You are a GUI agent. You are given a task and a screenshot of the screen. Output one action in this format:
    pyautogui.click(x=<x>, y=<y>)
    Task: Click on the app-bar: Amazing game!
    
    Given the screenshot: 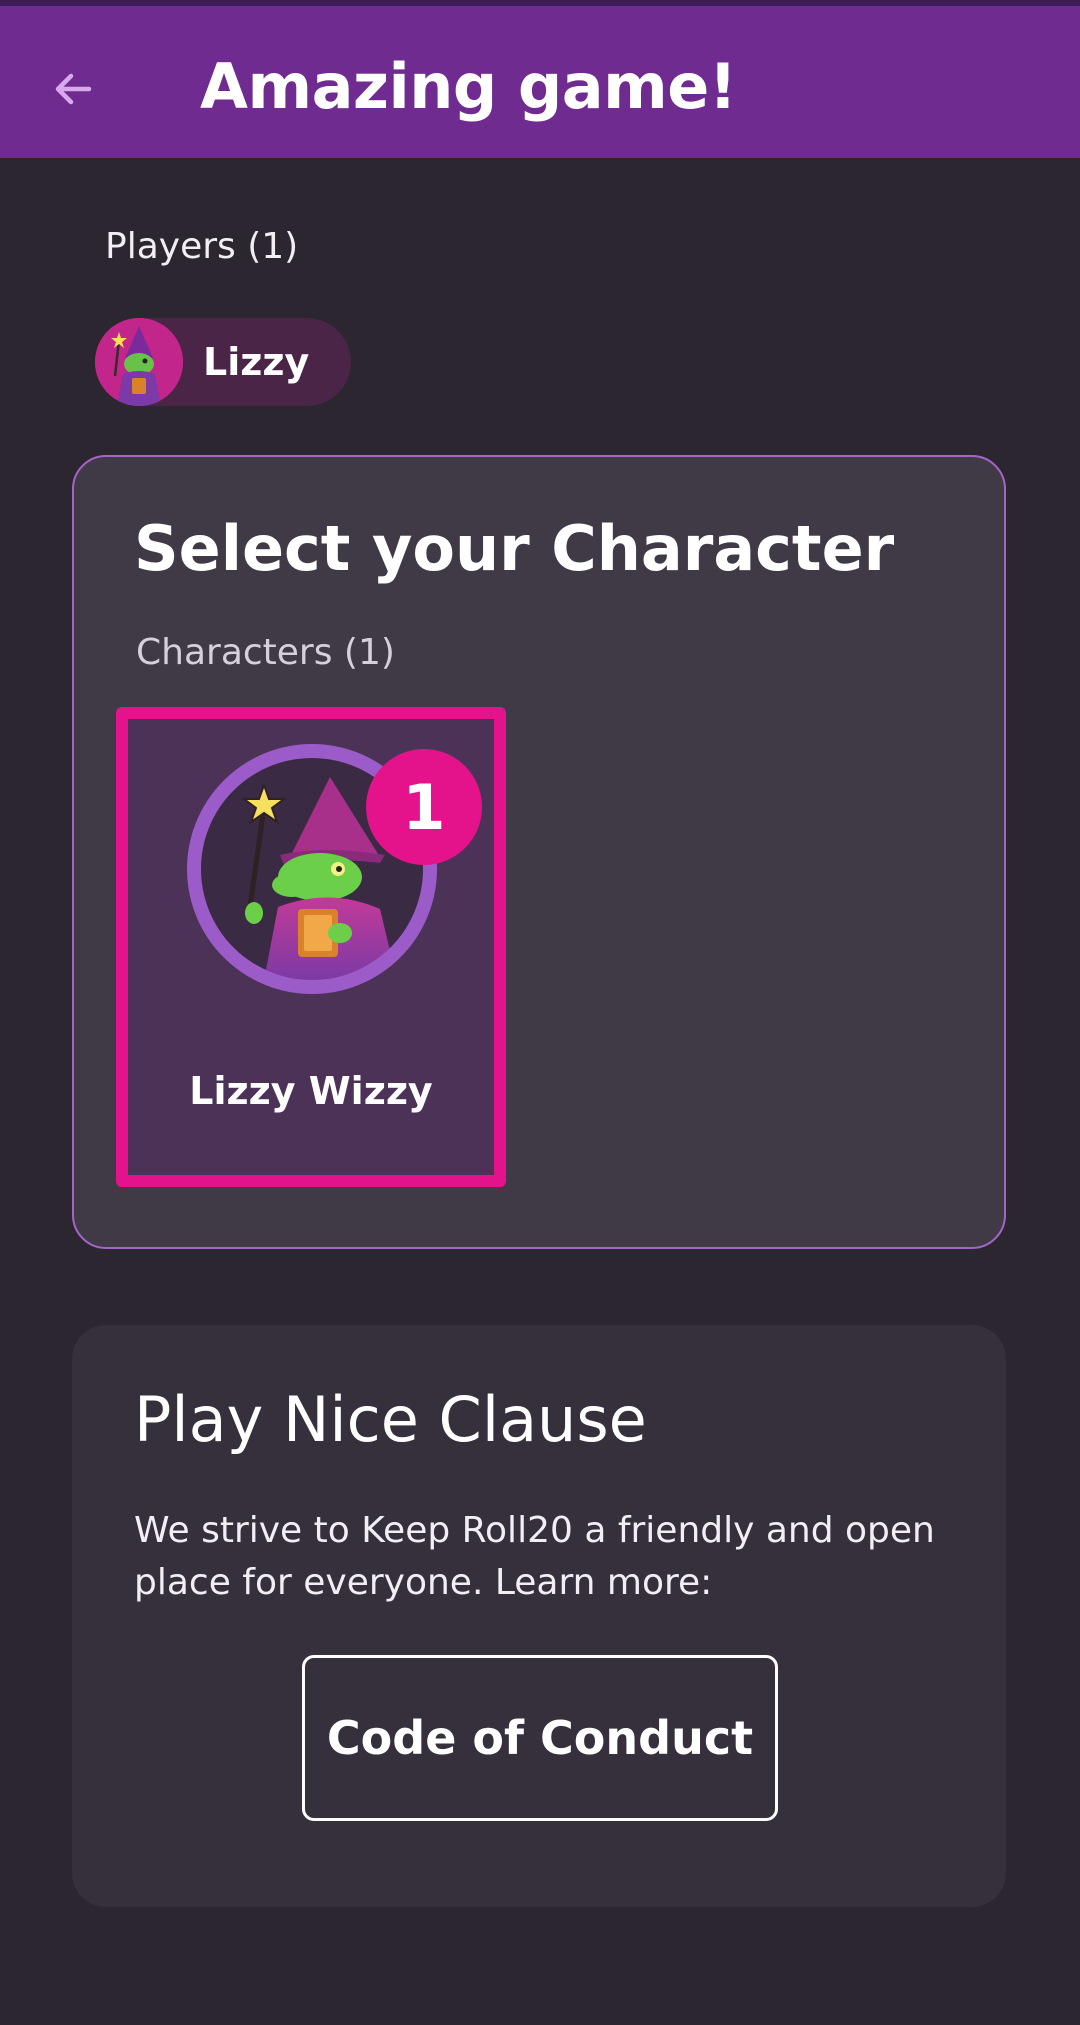 What is the action you would take?
    pyautogui.click(x=540, y=82)
    